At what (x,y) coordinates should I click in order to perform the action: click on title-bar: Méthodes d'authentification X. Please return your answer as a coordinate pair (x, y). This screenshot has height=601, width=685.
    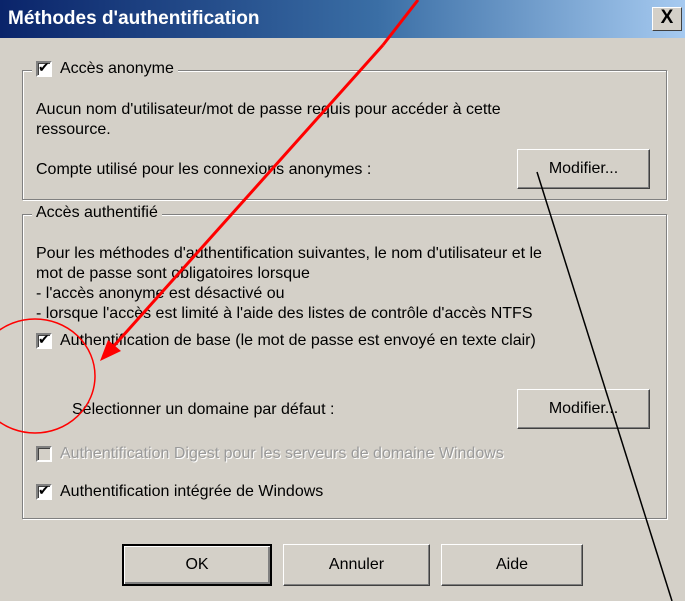
    Looking at the image, I should click on (342, 19).